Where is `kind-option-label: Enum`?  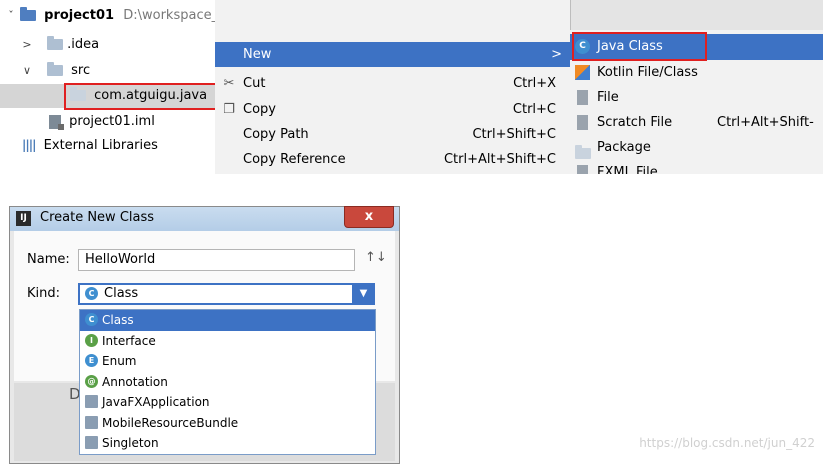 kind-option-label: Enum is located at coordinates (119, 361).